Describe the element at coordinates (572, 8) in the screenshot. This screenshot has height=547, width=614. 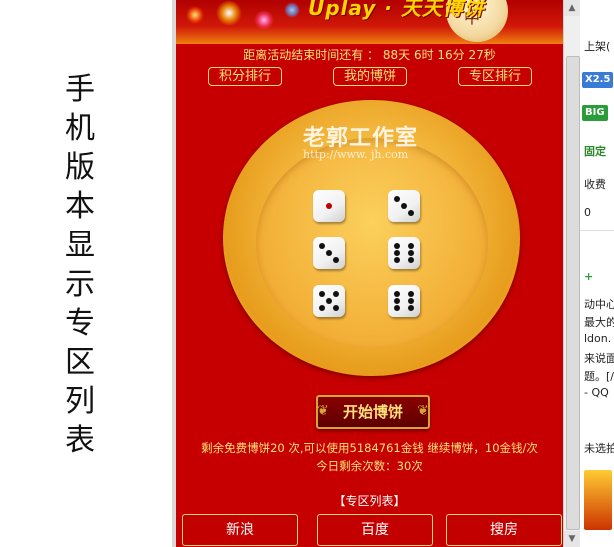
I see `scroll-up-icon: ▲` at that location.